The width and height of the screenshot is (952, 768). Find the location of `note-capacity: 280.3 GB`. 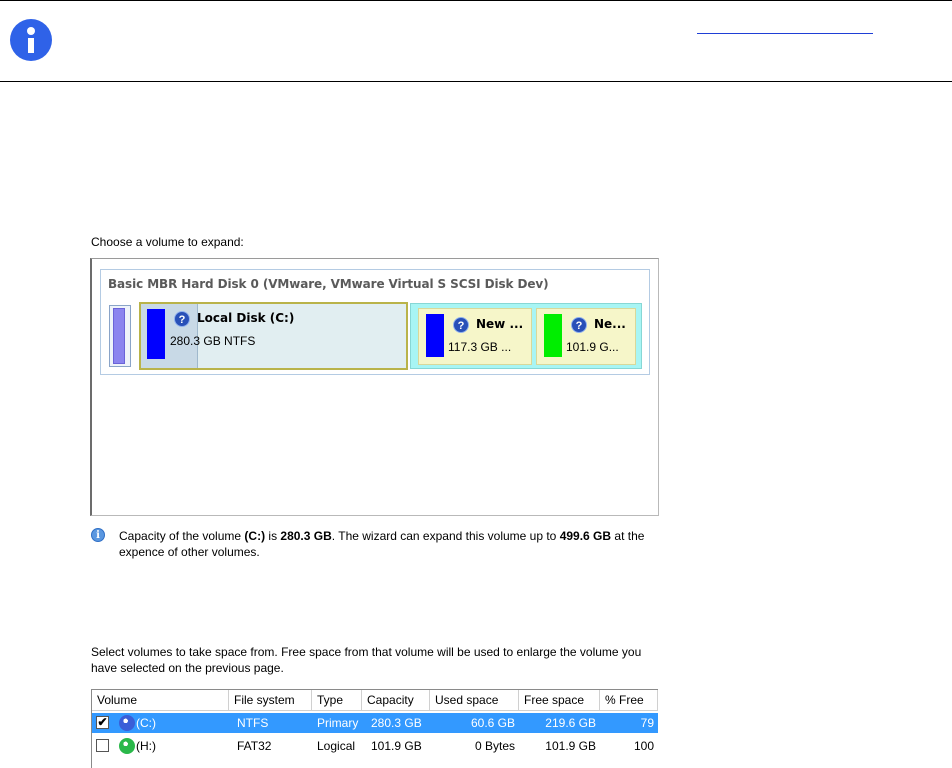

note-capacity: 280.3 GB is located at coordinates (306, 536).